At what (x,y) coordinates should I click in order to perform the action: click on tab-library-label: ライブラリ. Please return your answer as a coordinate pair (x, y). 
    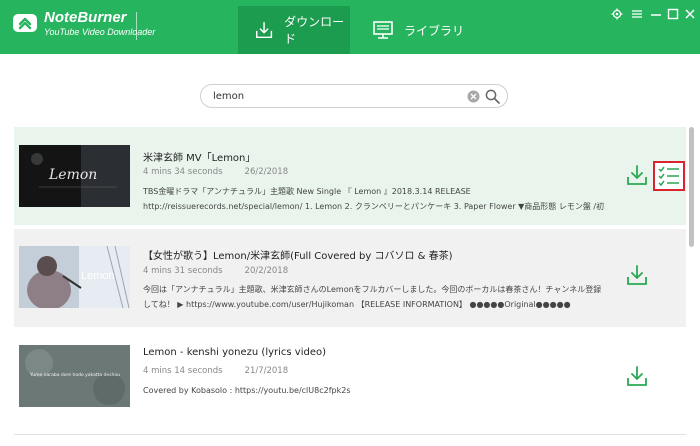
    Looking at the image, I should click on (434, 30).